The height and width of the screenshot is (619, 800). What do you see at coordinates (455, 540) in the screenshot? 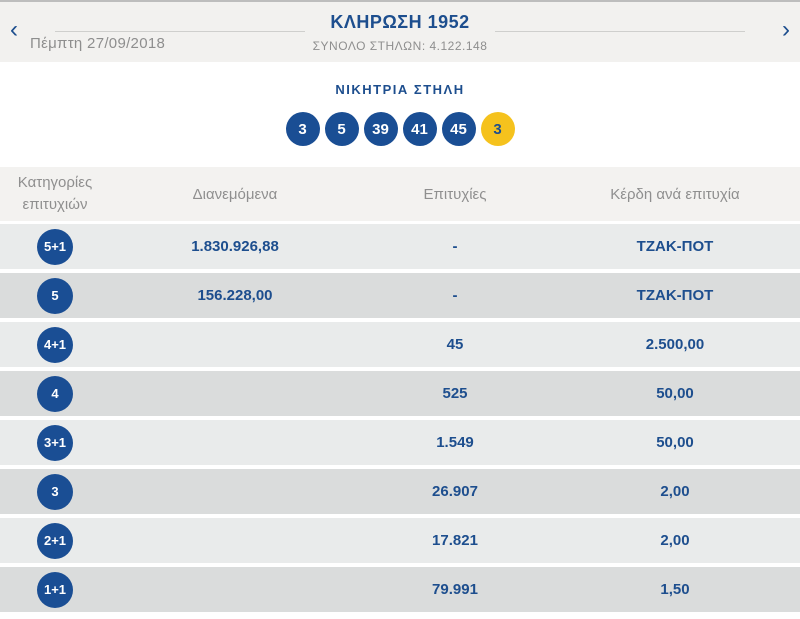
I see `winners-cell: 17.821` at bounding box center [455, 540].